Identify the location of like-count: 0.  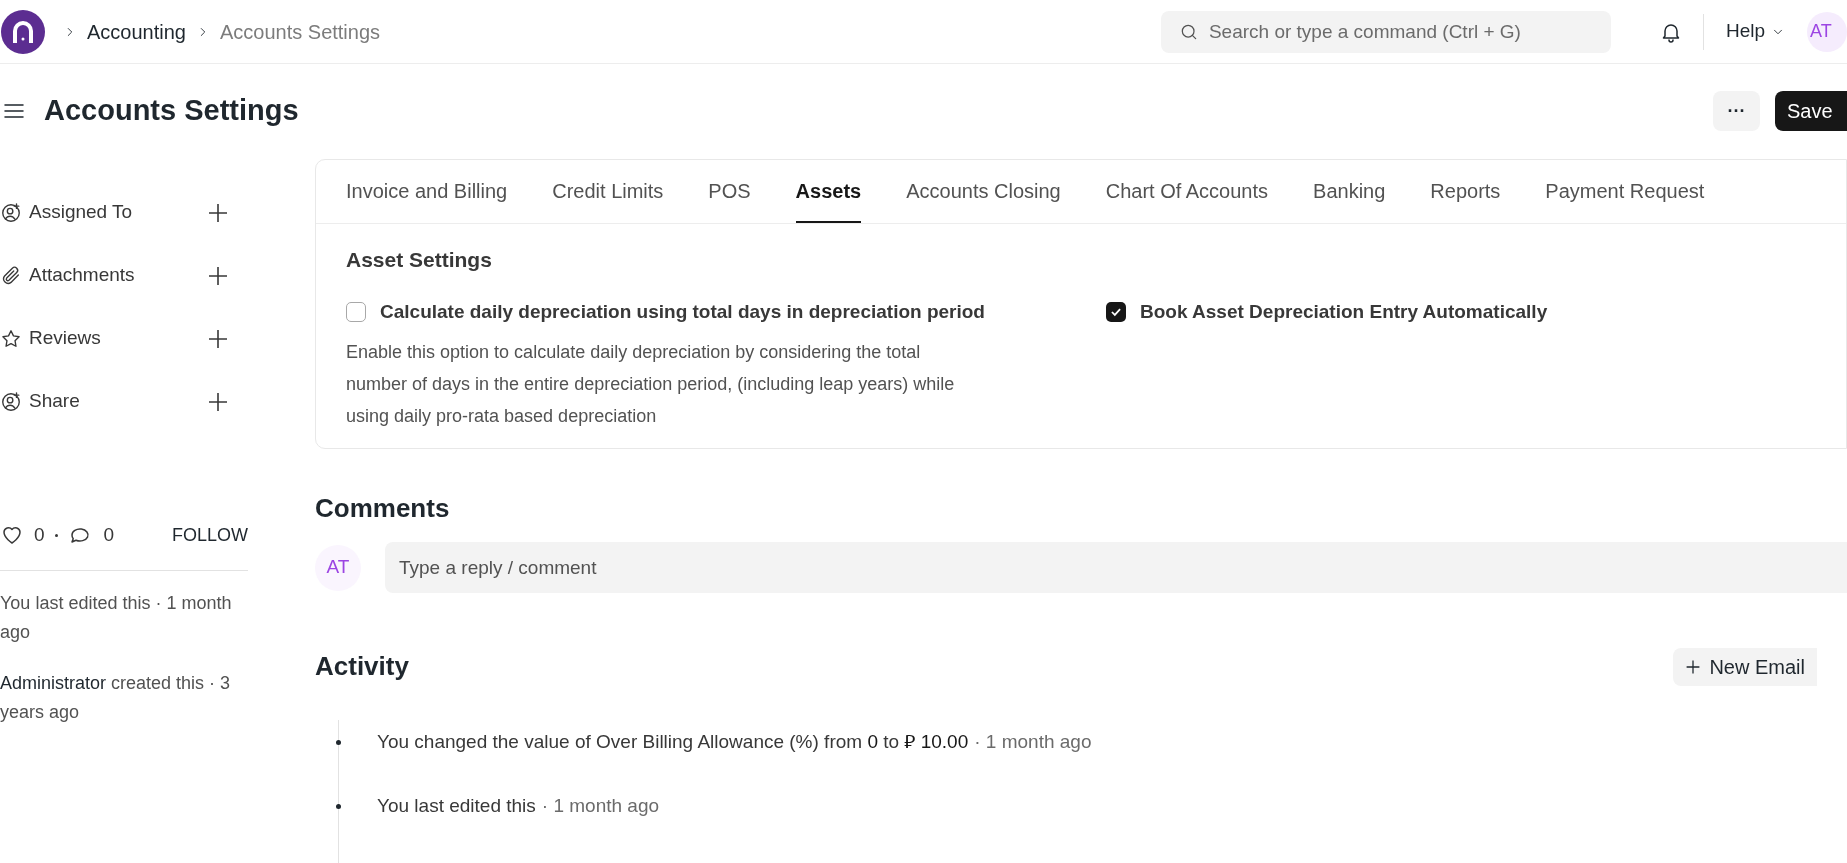
(39, 534).